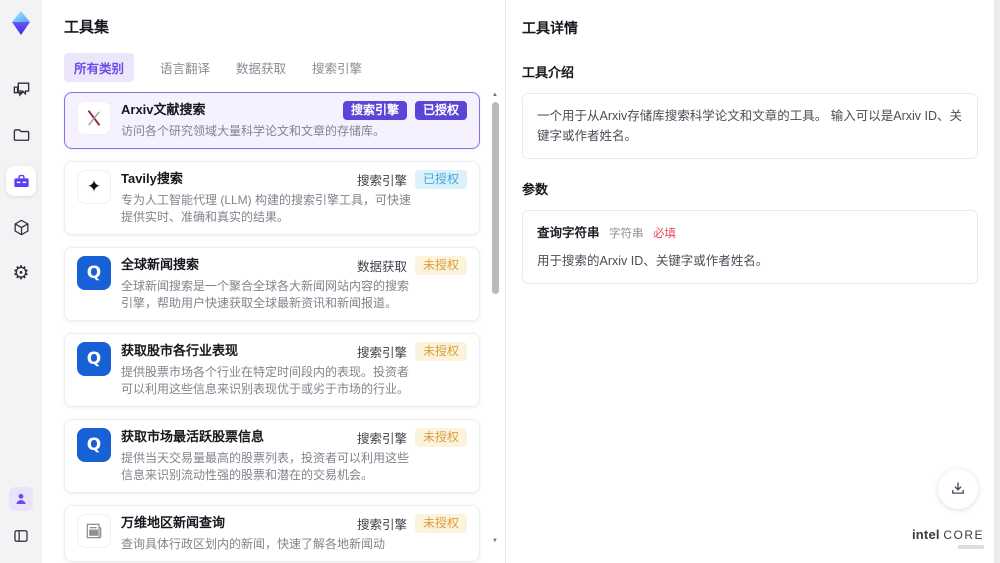  Describe the element at coordinates (272, 533) in the screenshot. I see `tool-card-regional-news: 万维地区新闻查询 搜索引擎 未授权 查询具体行政区划内的新闻，快速了解各地新闻动` at that location.